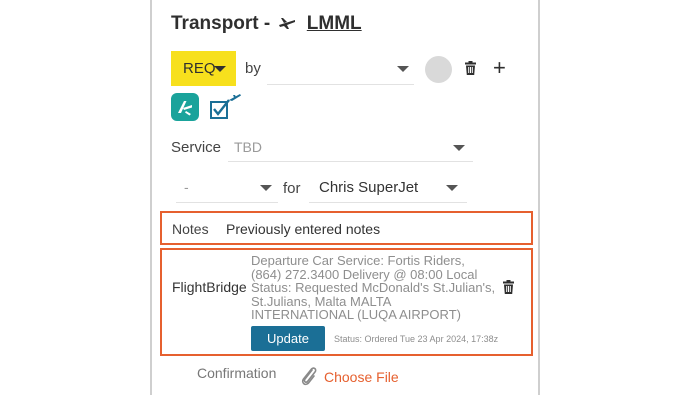 This screenshot has width=688, height=395. Describe the element at coordinates (186, 187) in the screenshot. I see `count-value: -` at that location.